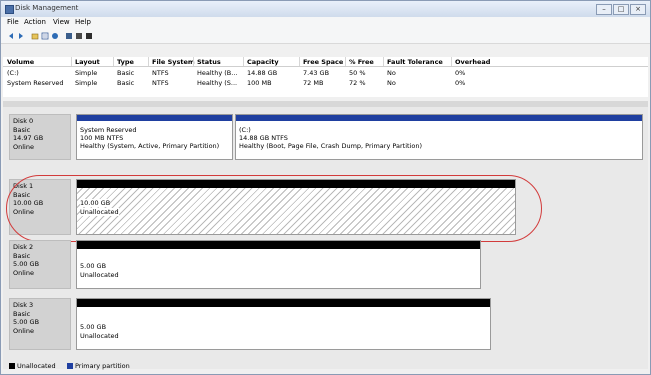 The width and height of the screenshot is (651, 375). Describe the element at coordinates (45, 36) in the screenshot. I see `properties-icon` at that location.